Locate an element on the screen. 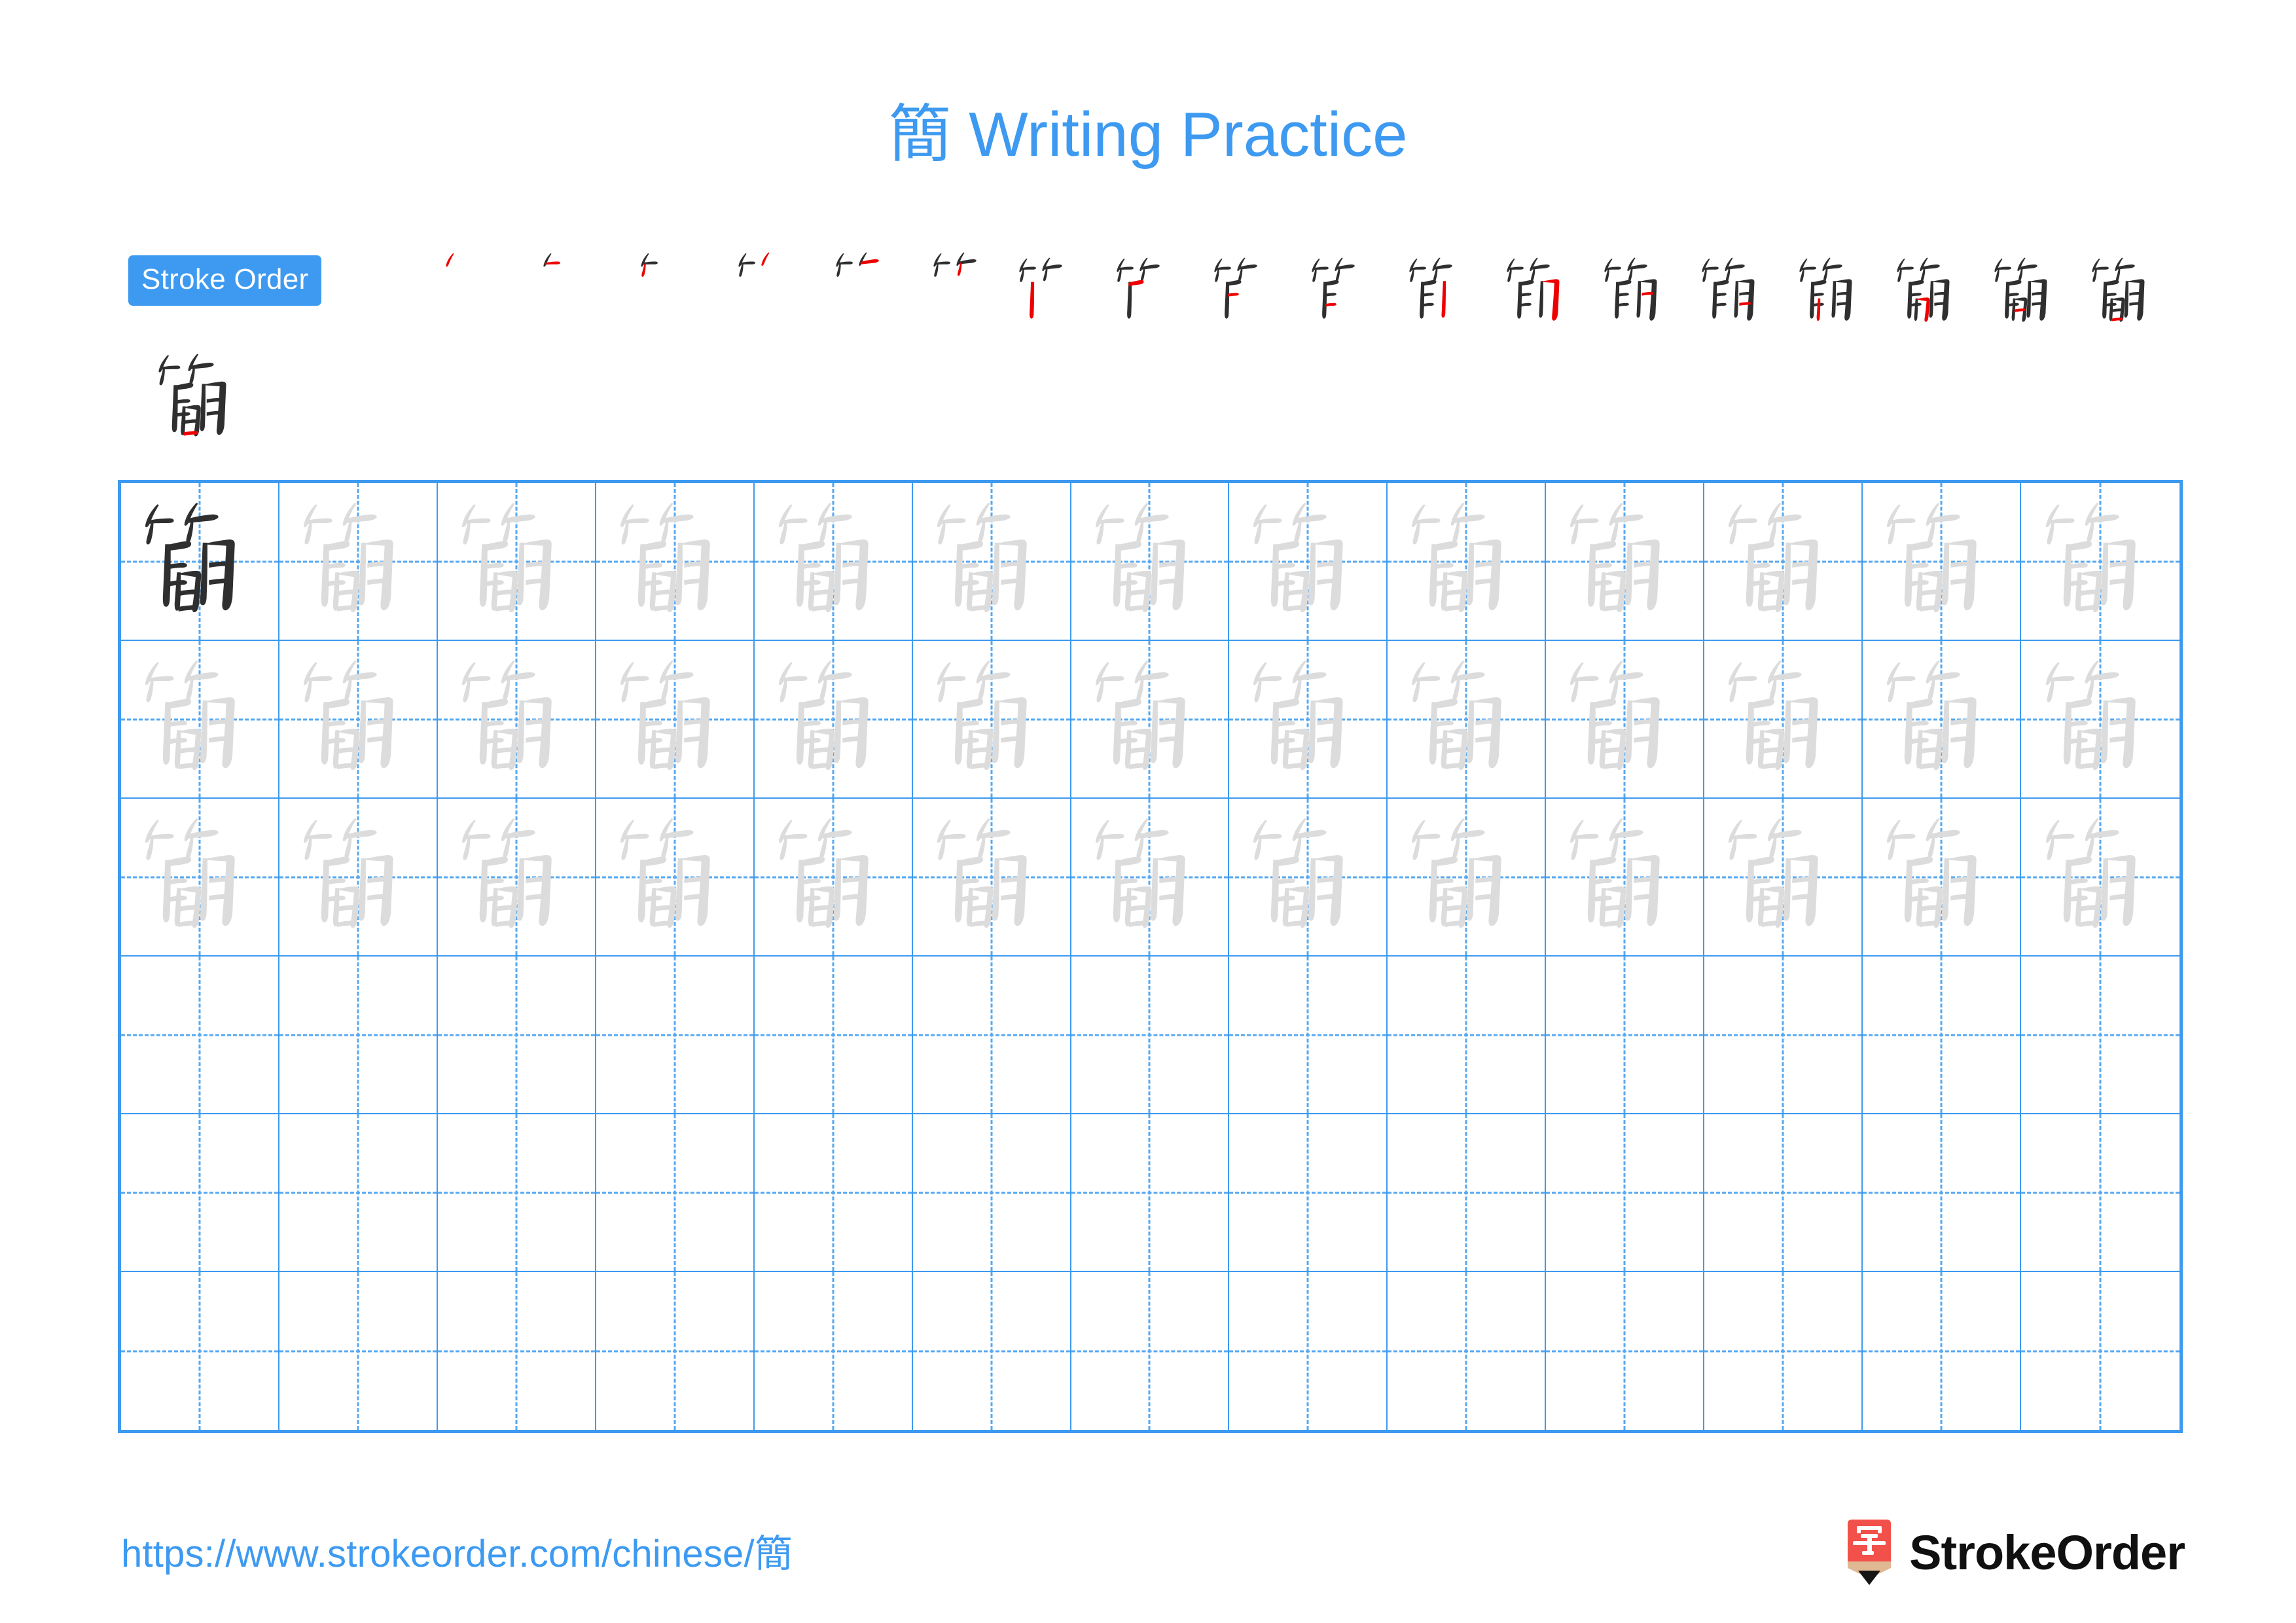 This screenshot has width=2296, height=1623. practice-cell-r2-c6 is located at coordinates (991, 720).